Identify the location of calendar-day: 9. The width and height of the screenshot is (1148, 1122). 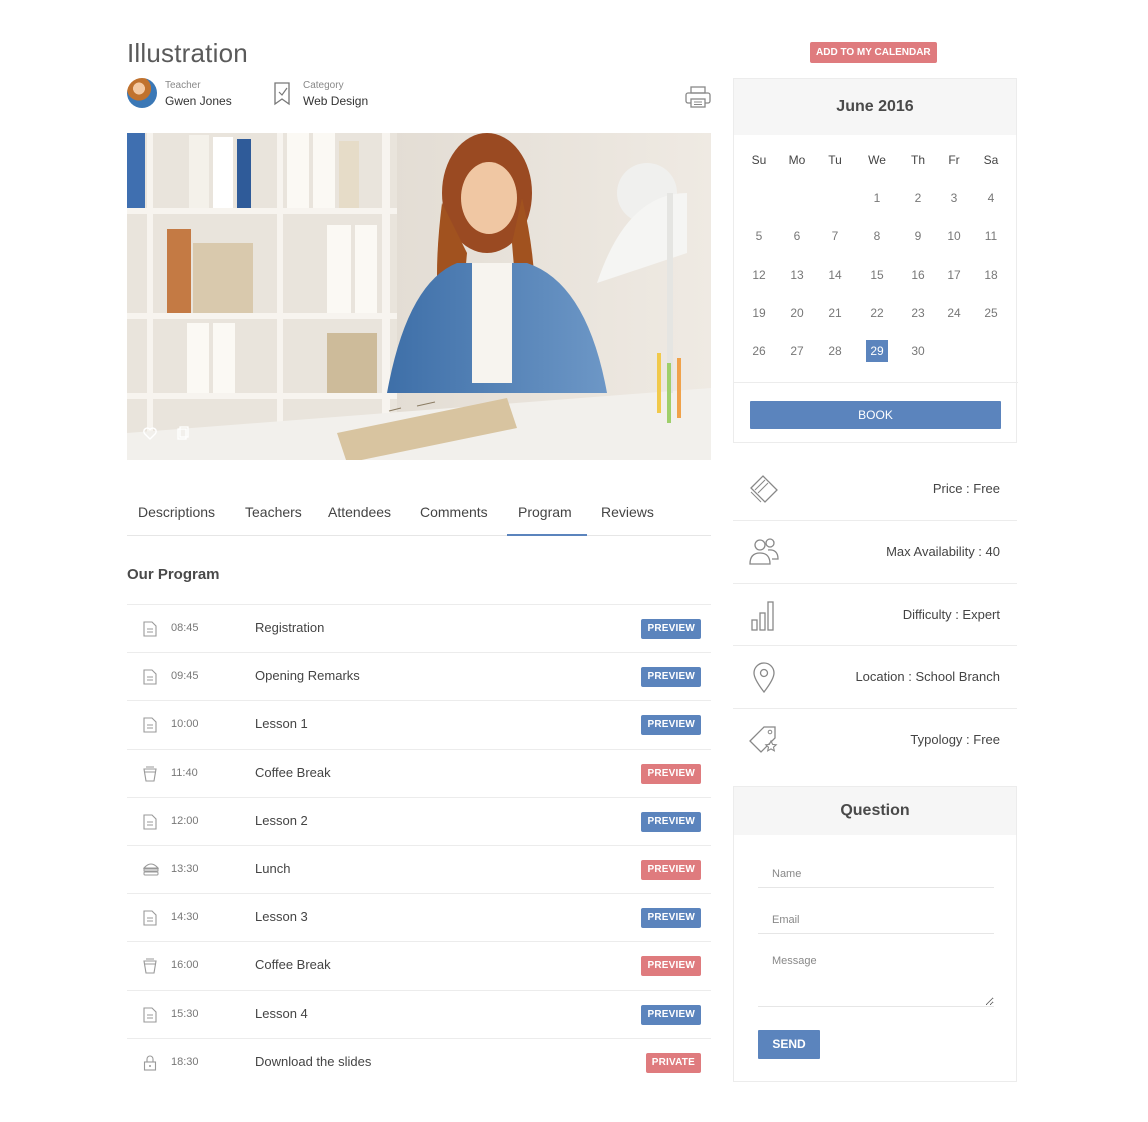
(918, 236).